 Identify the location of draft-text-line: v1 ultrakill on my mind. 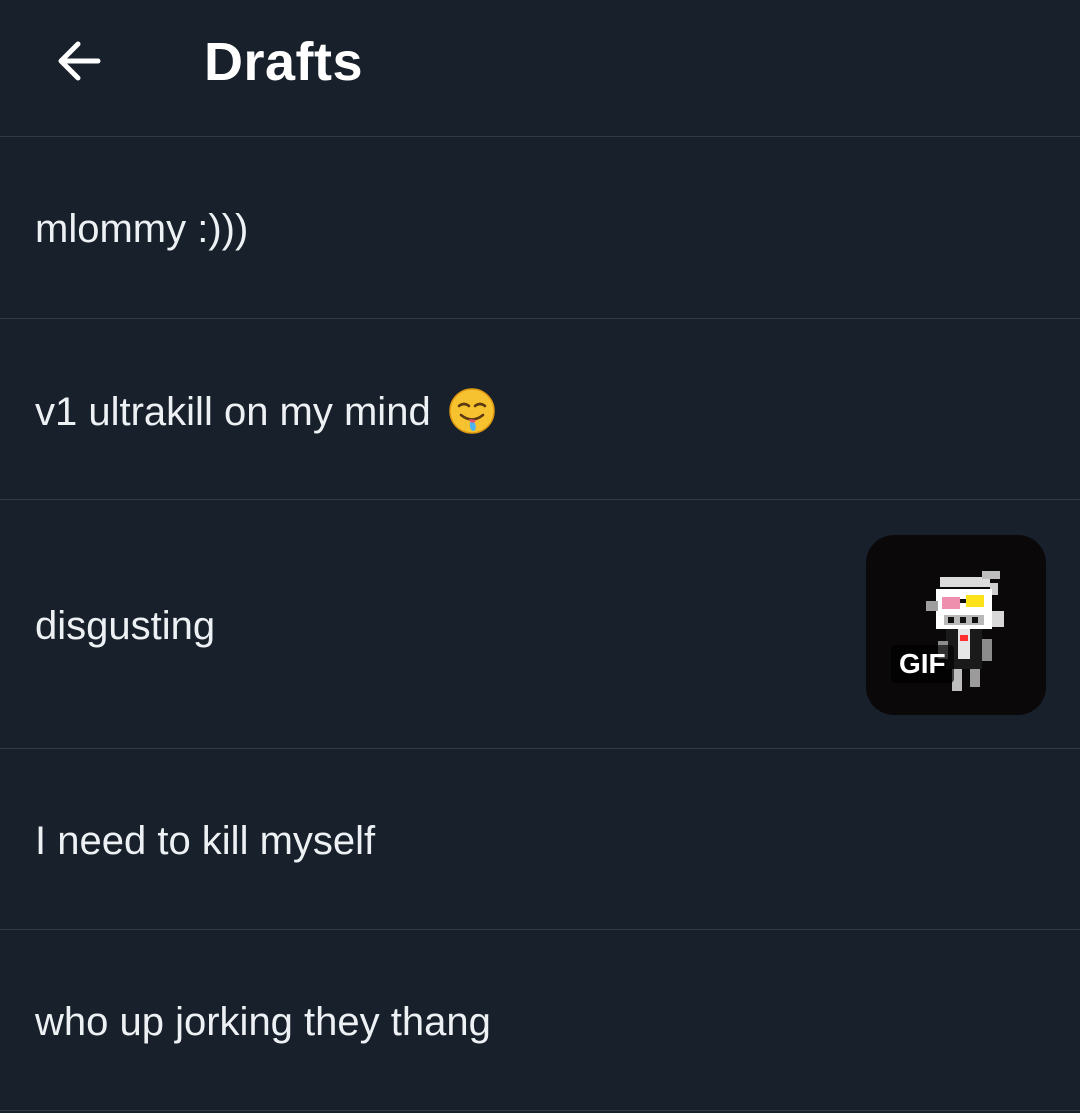
(265, 411).